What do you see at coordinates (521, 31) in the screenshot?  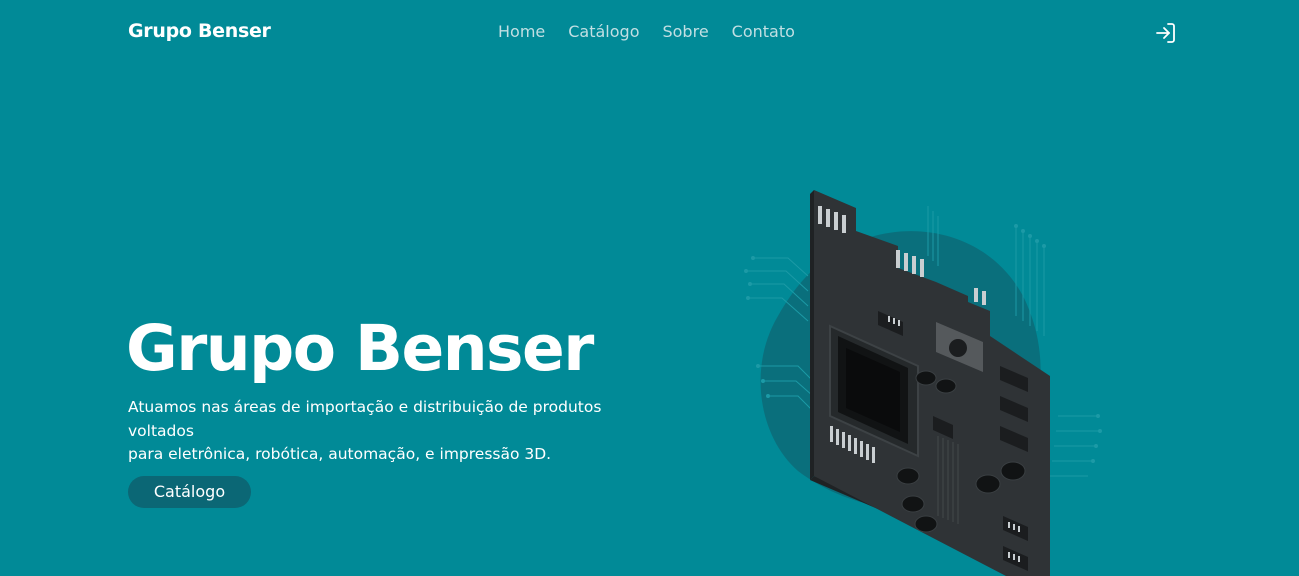 I see `nav-link-home: Home` at bounding box center [521, 31].